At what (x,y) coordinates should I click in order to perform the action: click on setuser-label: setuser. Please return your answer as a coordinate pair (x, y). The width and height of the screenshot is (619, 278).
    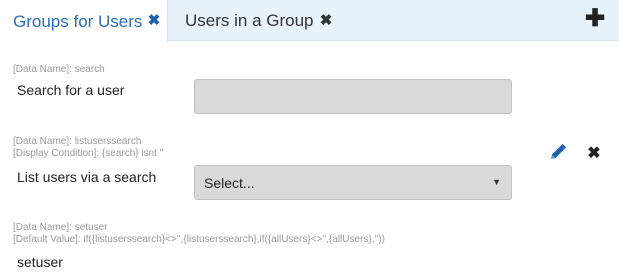
    Looking at the image, I should click on (40, 262).